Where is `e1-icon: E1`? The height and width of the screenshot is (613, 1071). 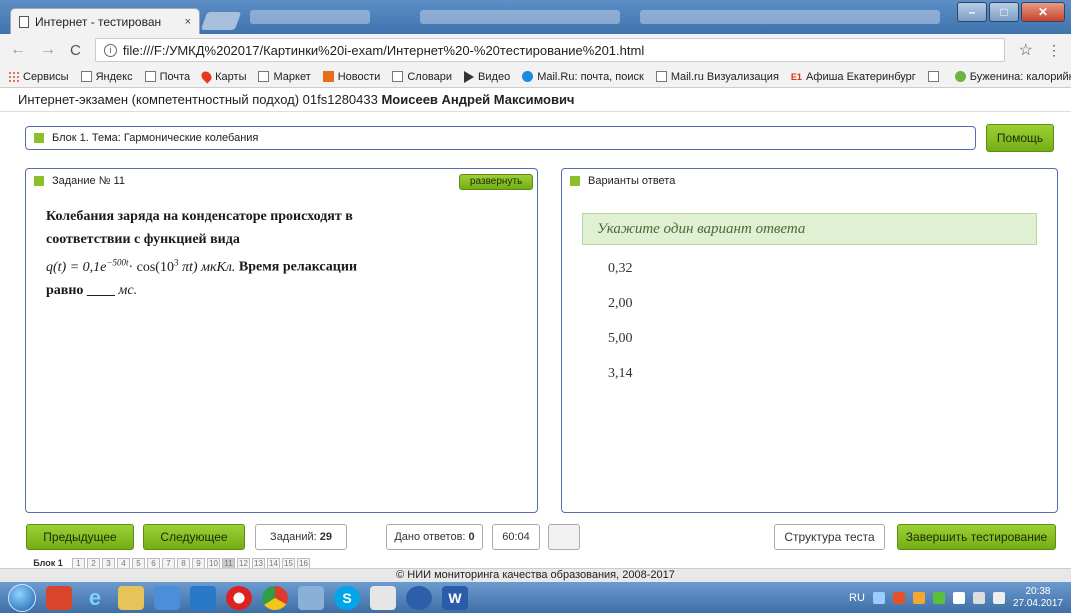 e1-icon: E1 is located at coordinates (796, 76).